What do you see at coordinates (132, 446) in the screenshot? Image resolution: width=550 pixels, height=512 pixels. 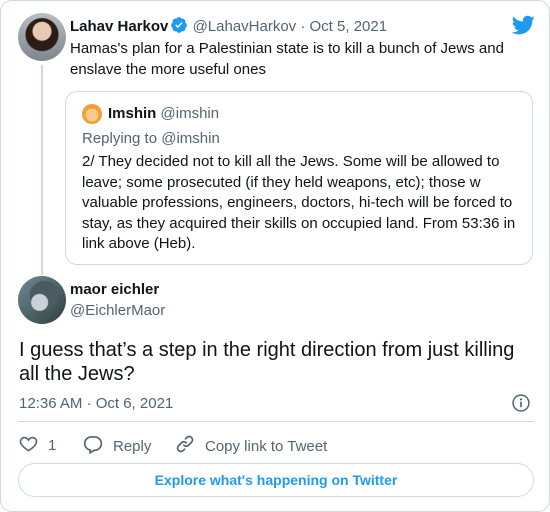 I see `reply-label: Reply` at bounding box center [132, 446].